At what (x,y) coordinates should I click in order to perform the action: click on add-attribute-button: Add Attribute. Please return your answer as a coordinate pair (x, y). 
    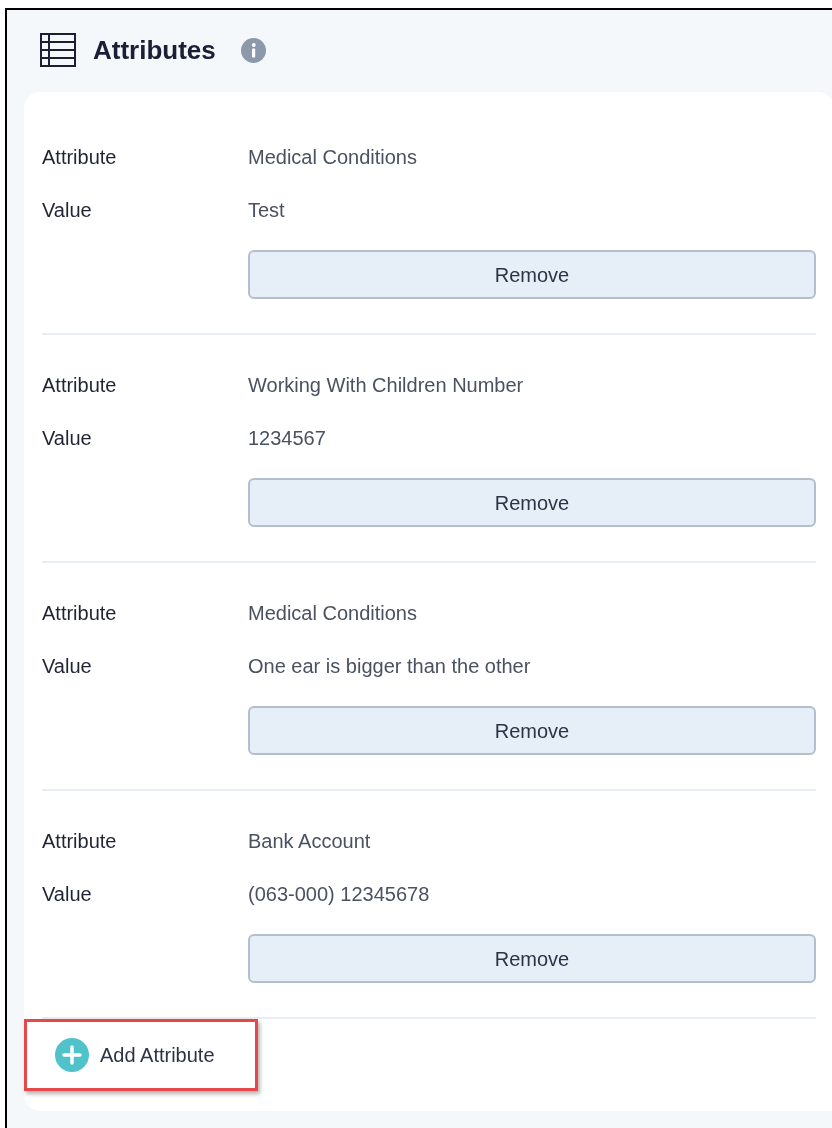
    Looking at the image, I should click on (135, 1055).